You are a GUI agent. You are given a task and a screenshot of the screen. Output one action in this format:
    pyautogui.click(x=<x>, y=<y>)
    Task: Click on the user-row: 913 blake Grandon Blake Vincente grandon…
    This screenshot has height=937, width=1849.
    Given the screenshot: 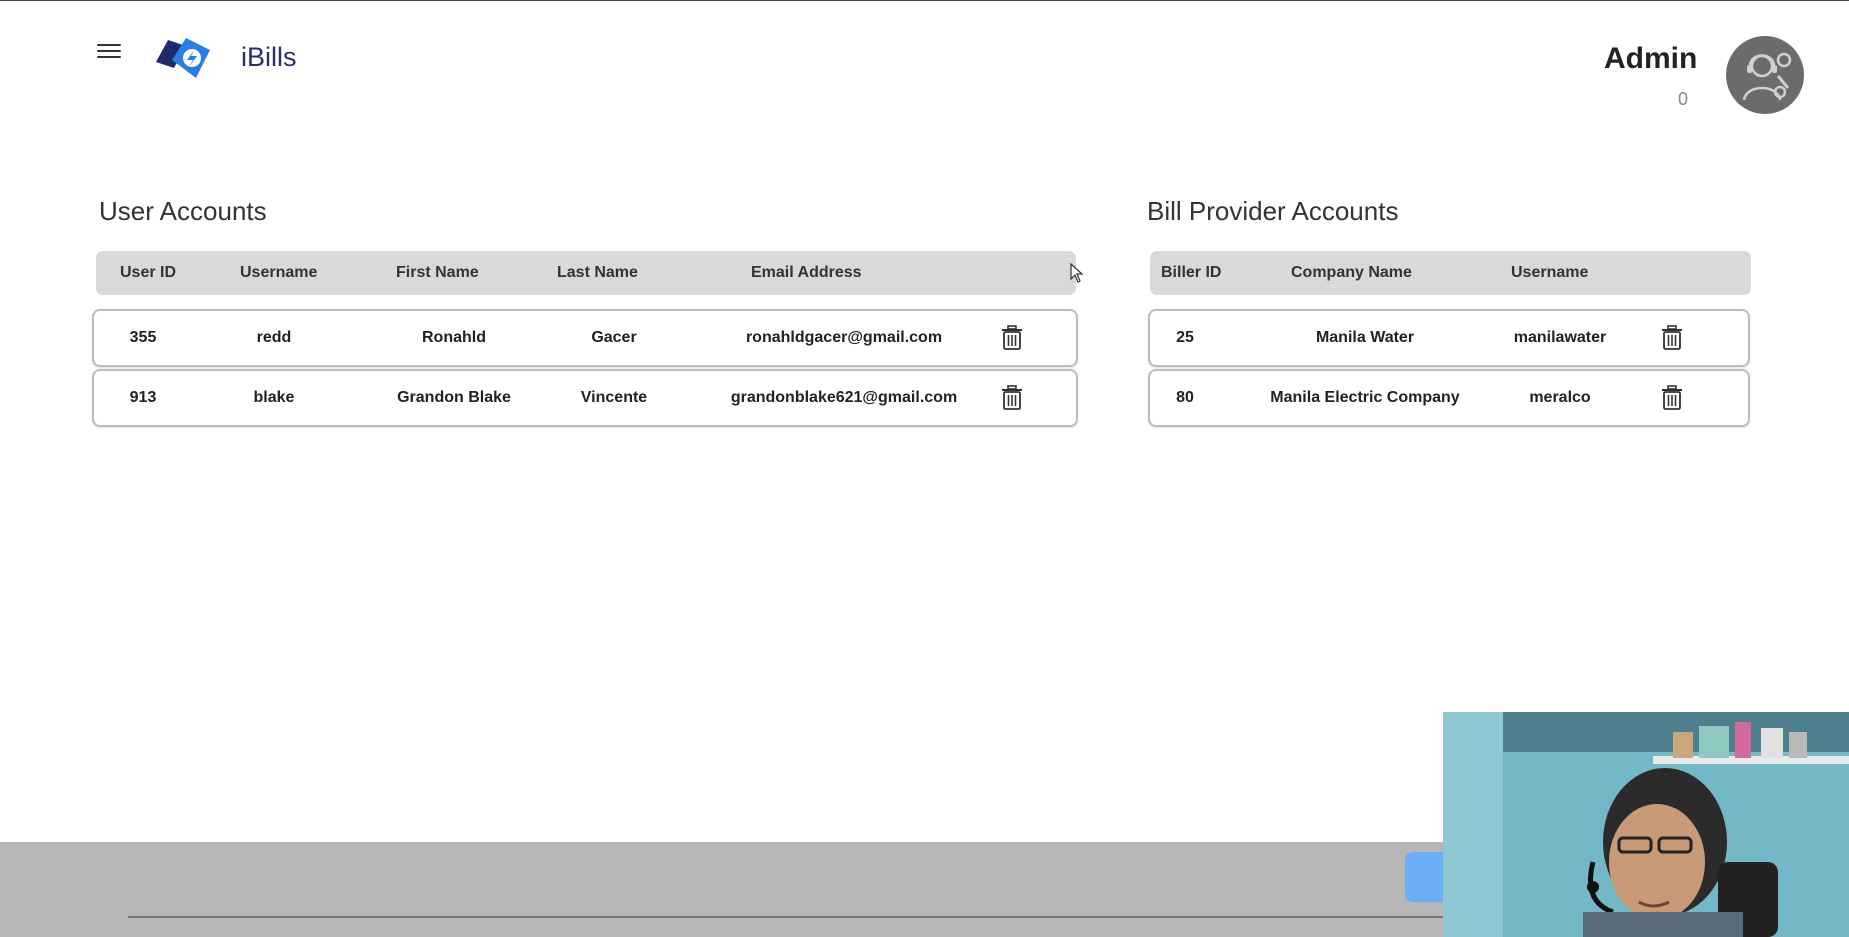 What is the action you would take?
    pyautogui.click(x=585, y=398)
    